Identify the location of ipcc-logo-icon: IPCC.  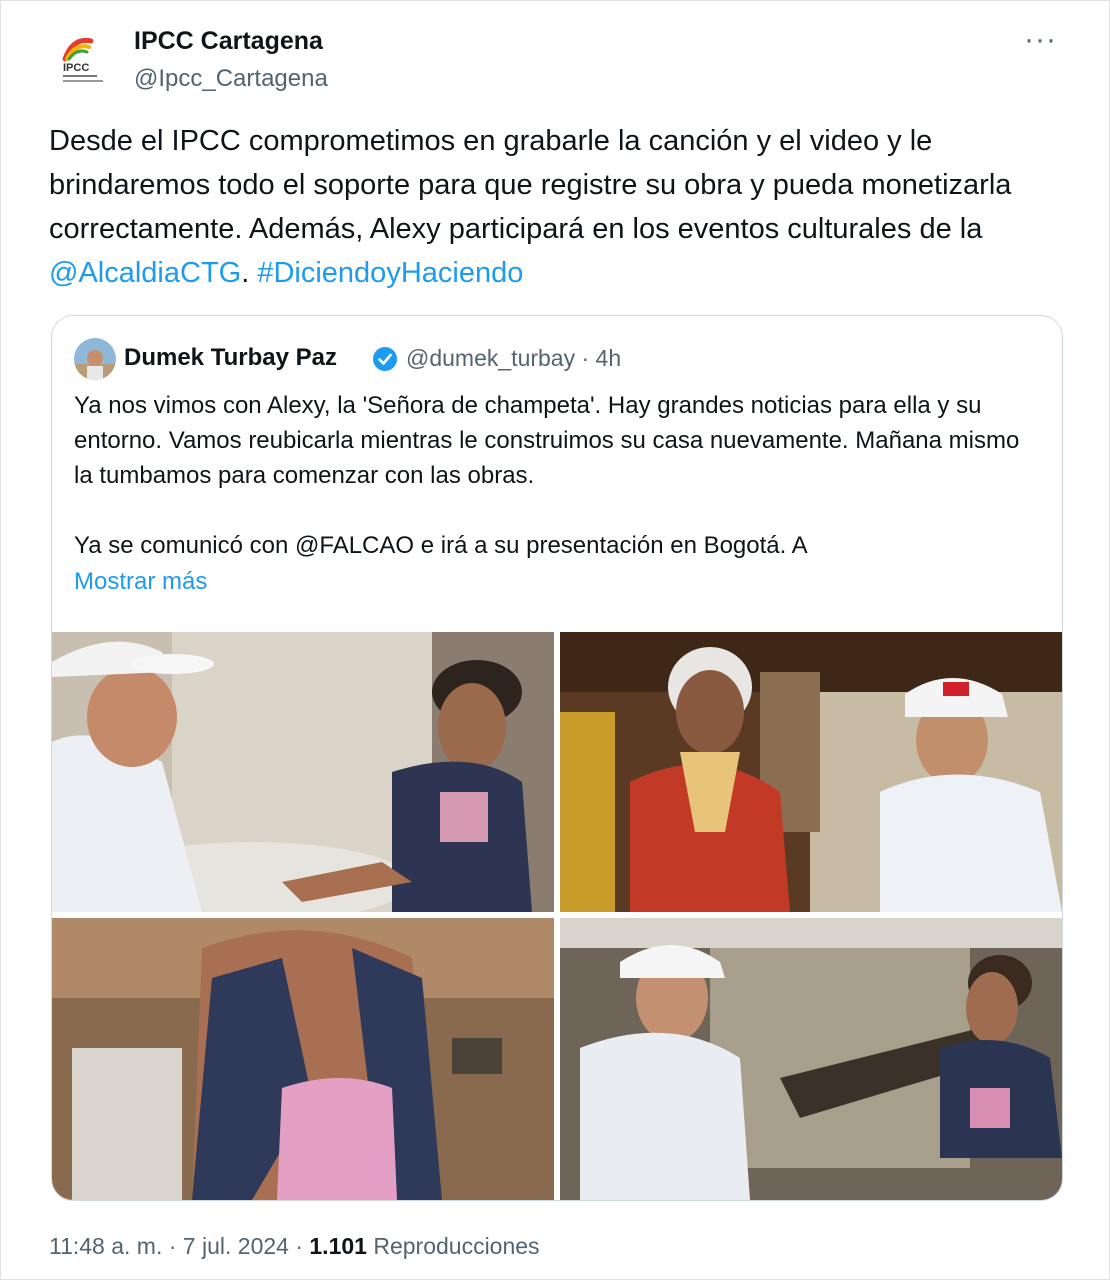
(82, 59).